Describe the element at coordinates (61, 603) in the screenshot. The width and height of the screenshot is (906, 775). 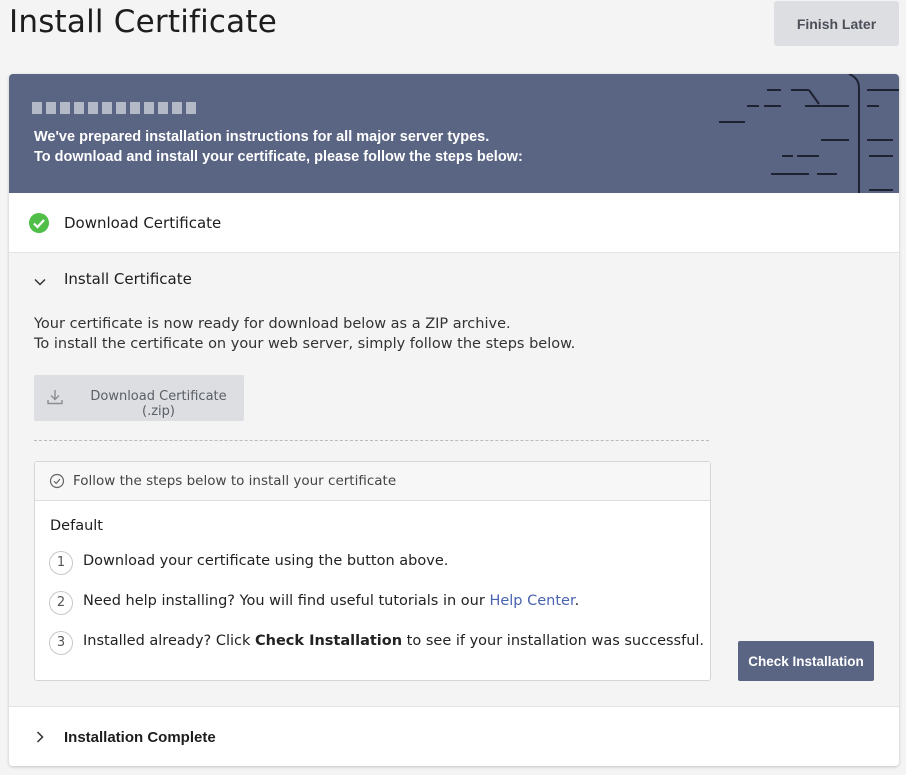
I see `step-number: 2` at that location.